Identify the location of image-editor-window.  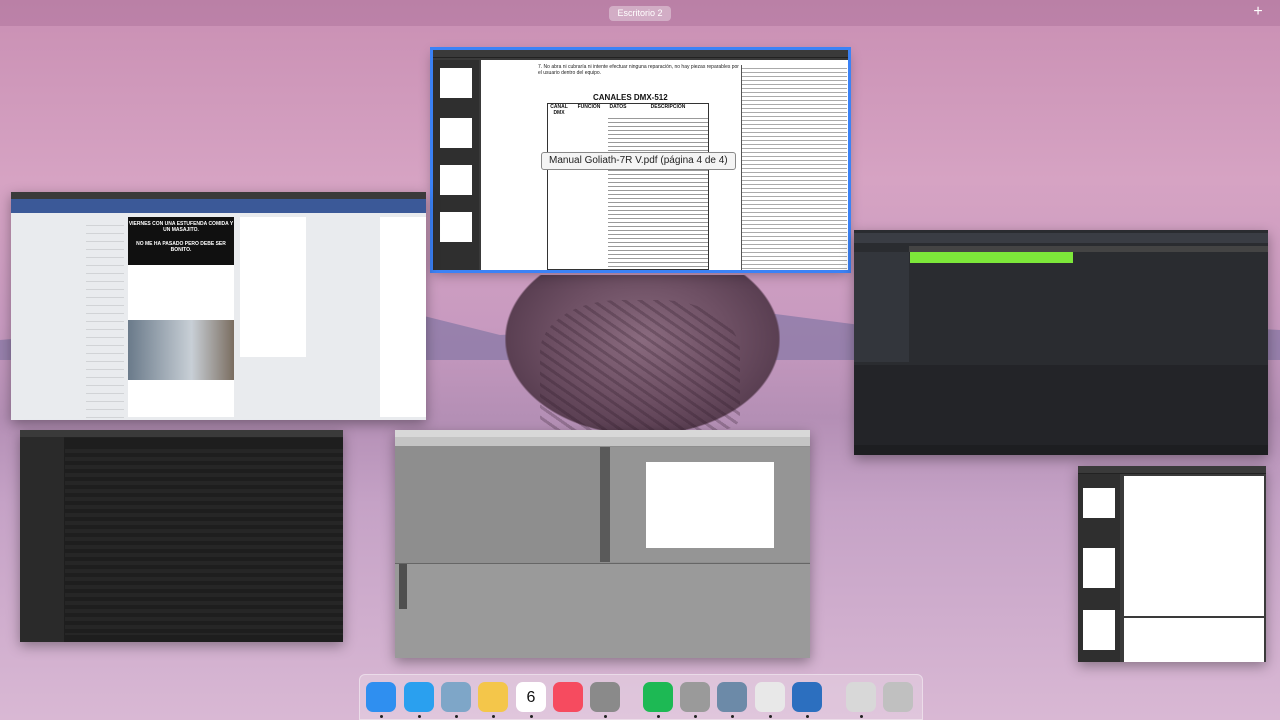
(602, 544).